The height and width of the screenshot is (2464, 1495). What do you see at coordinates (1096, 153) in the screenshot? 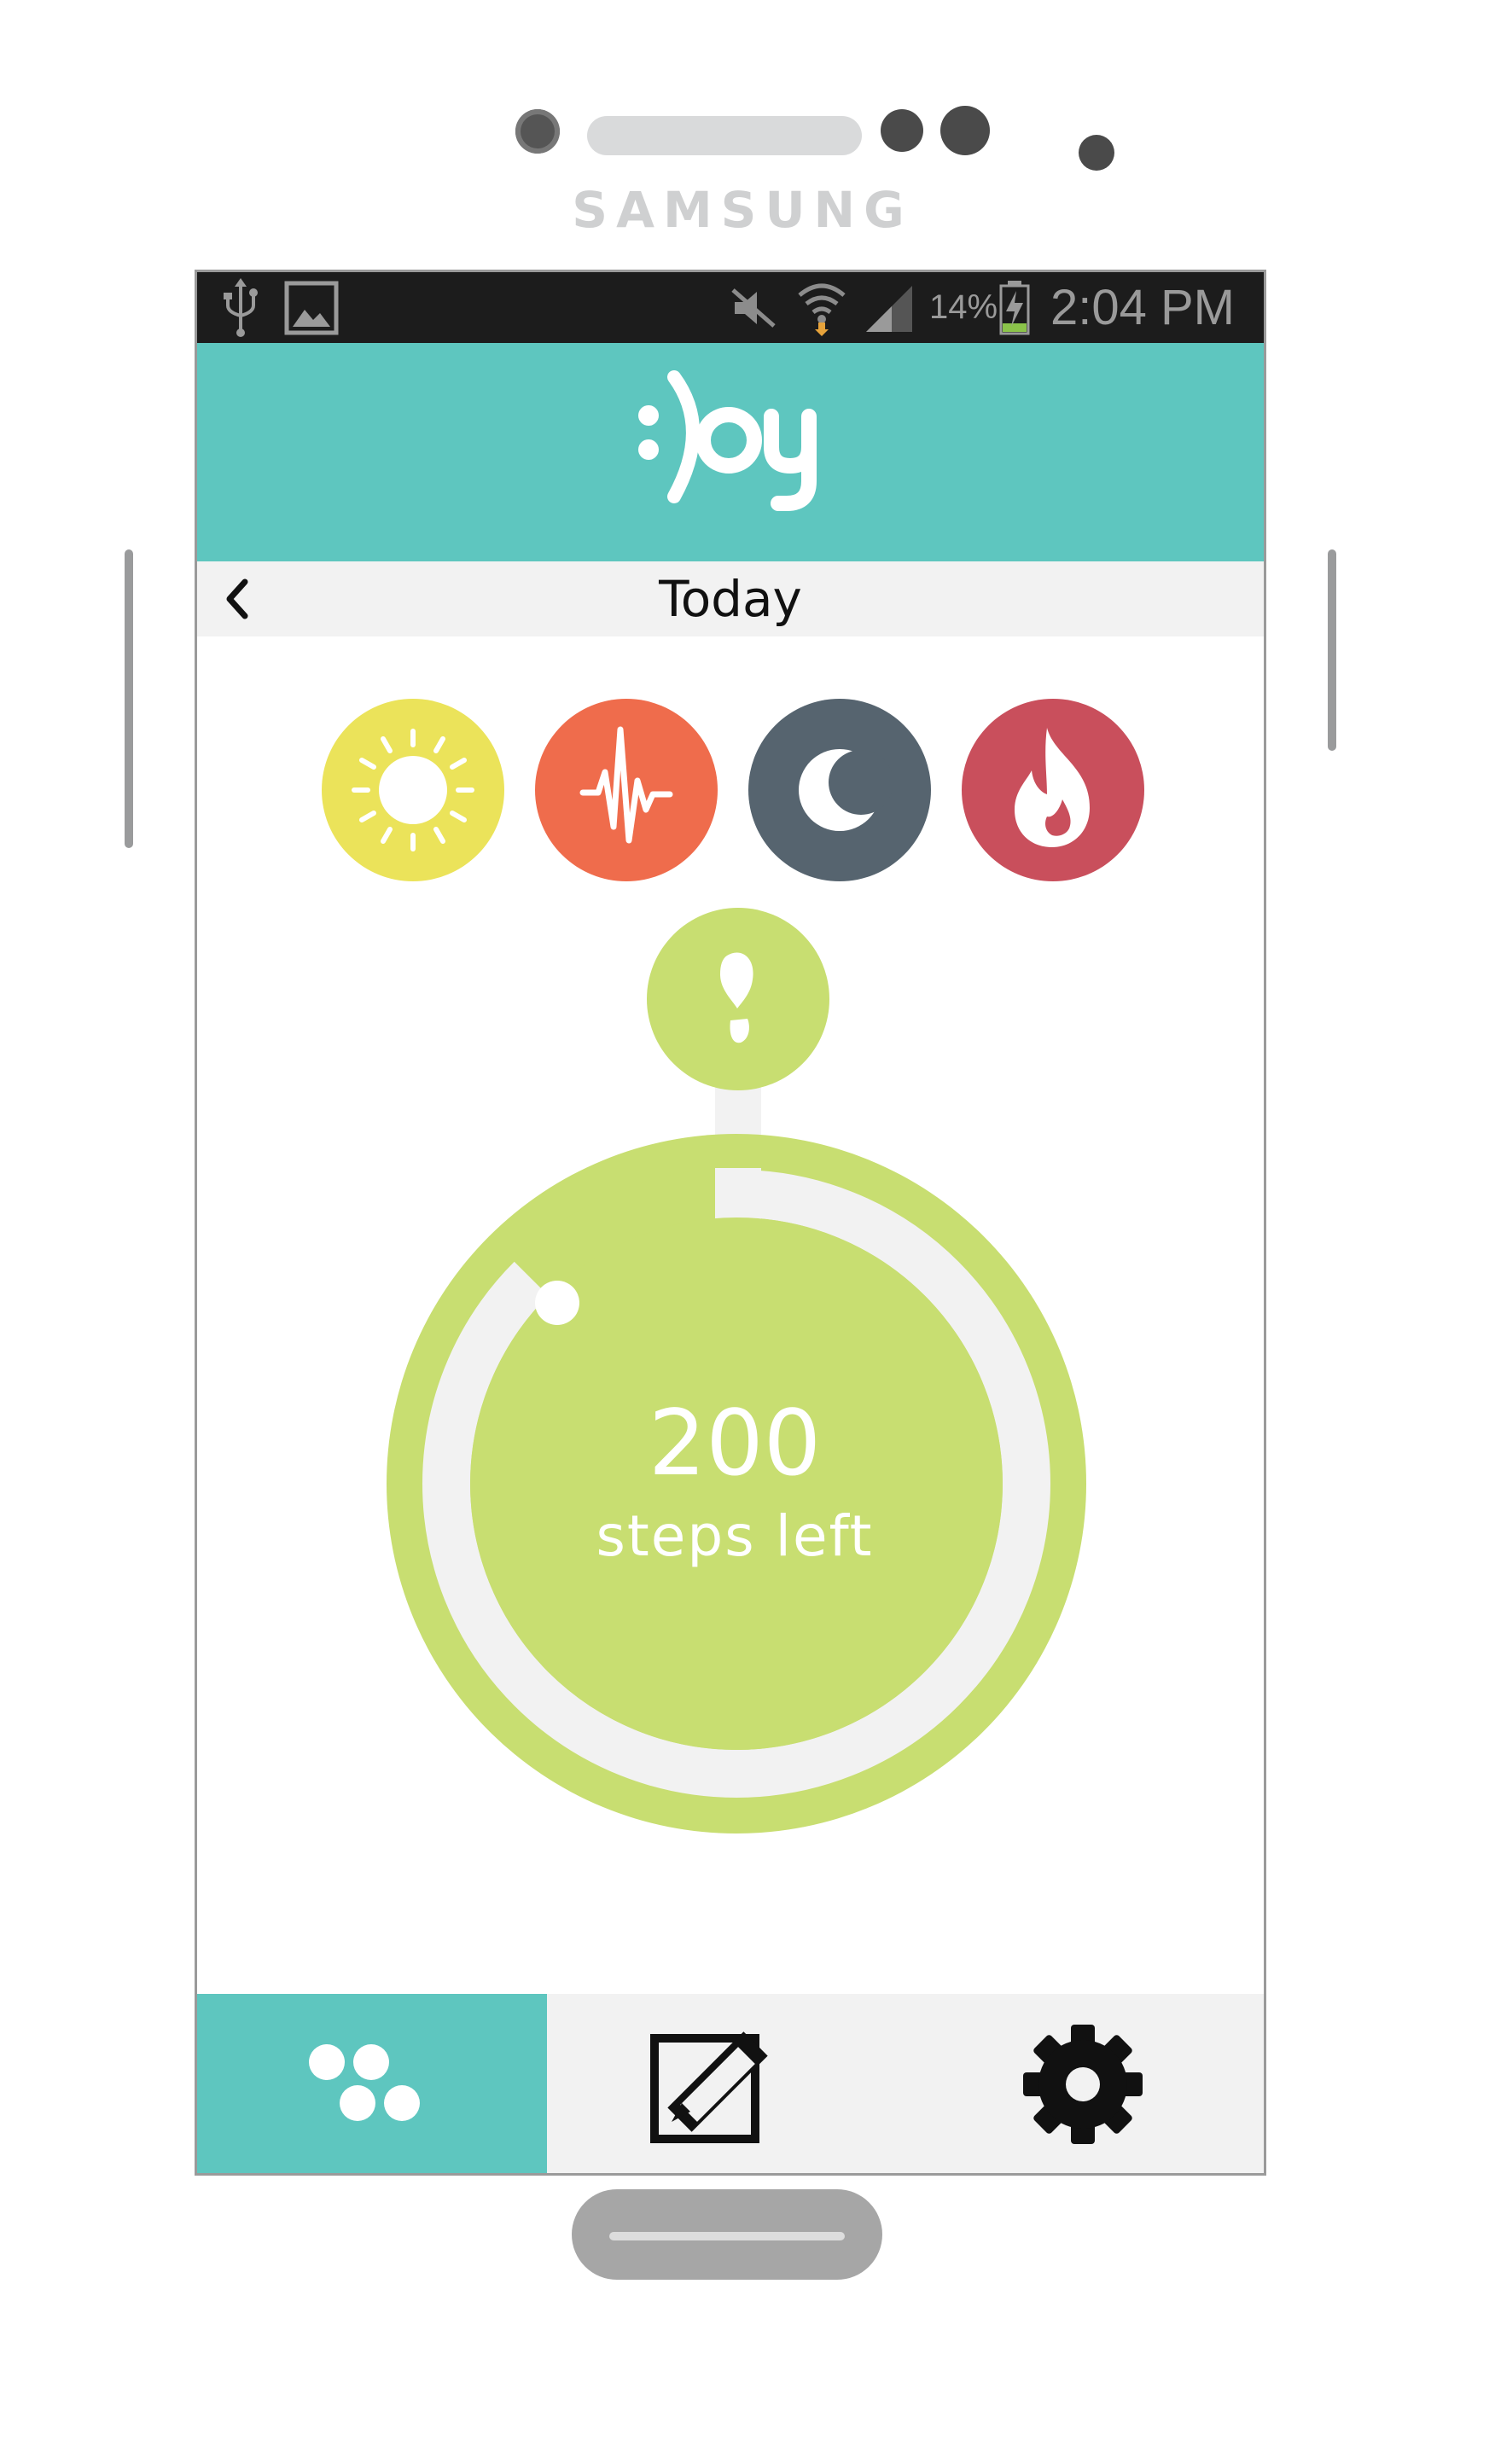
I see `notification-led` at bounding box center [1096, 153].